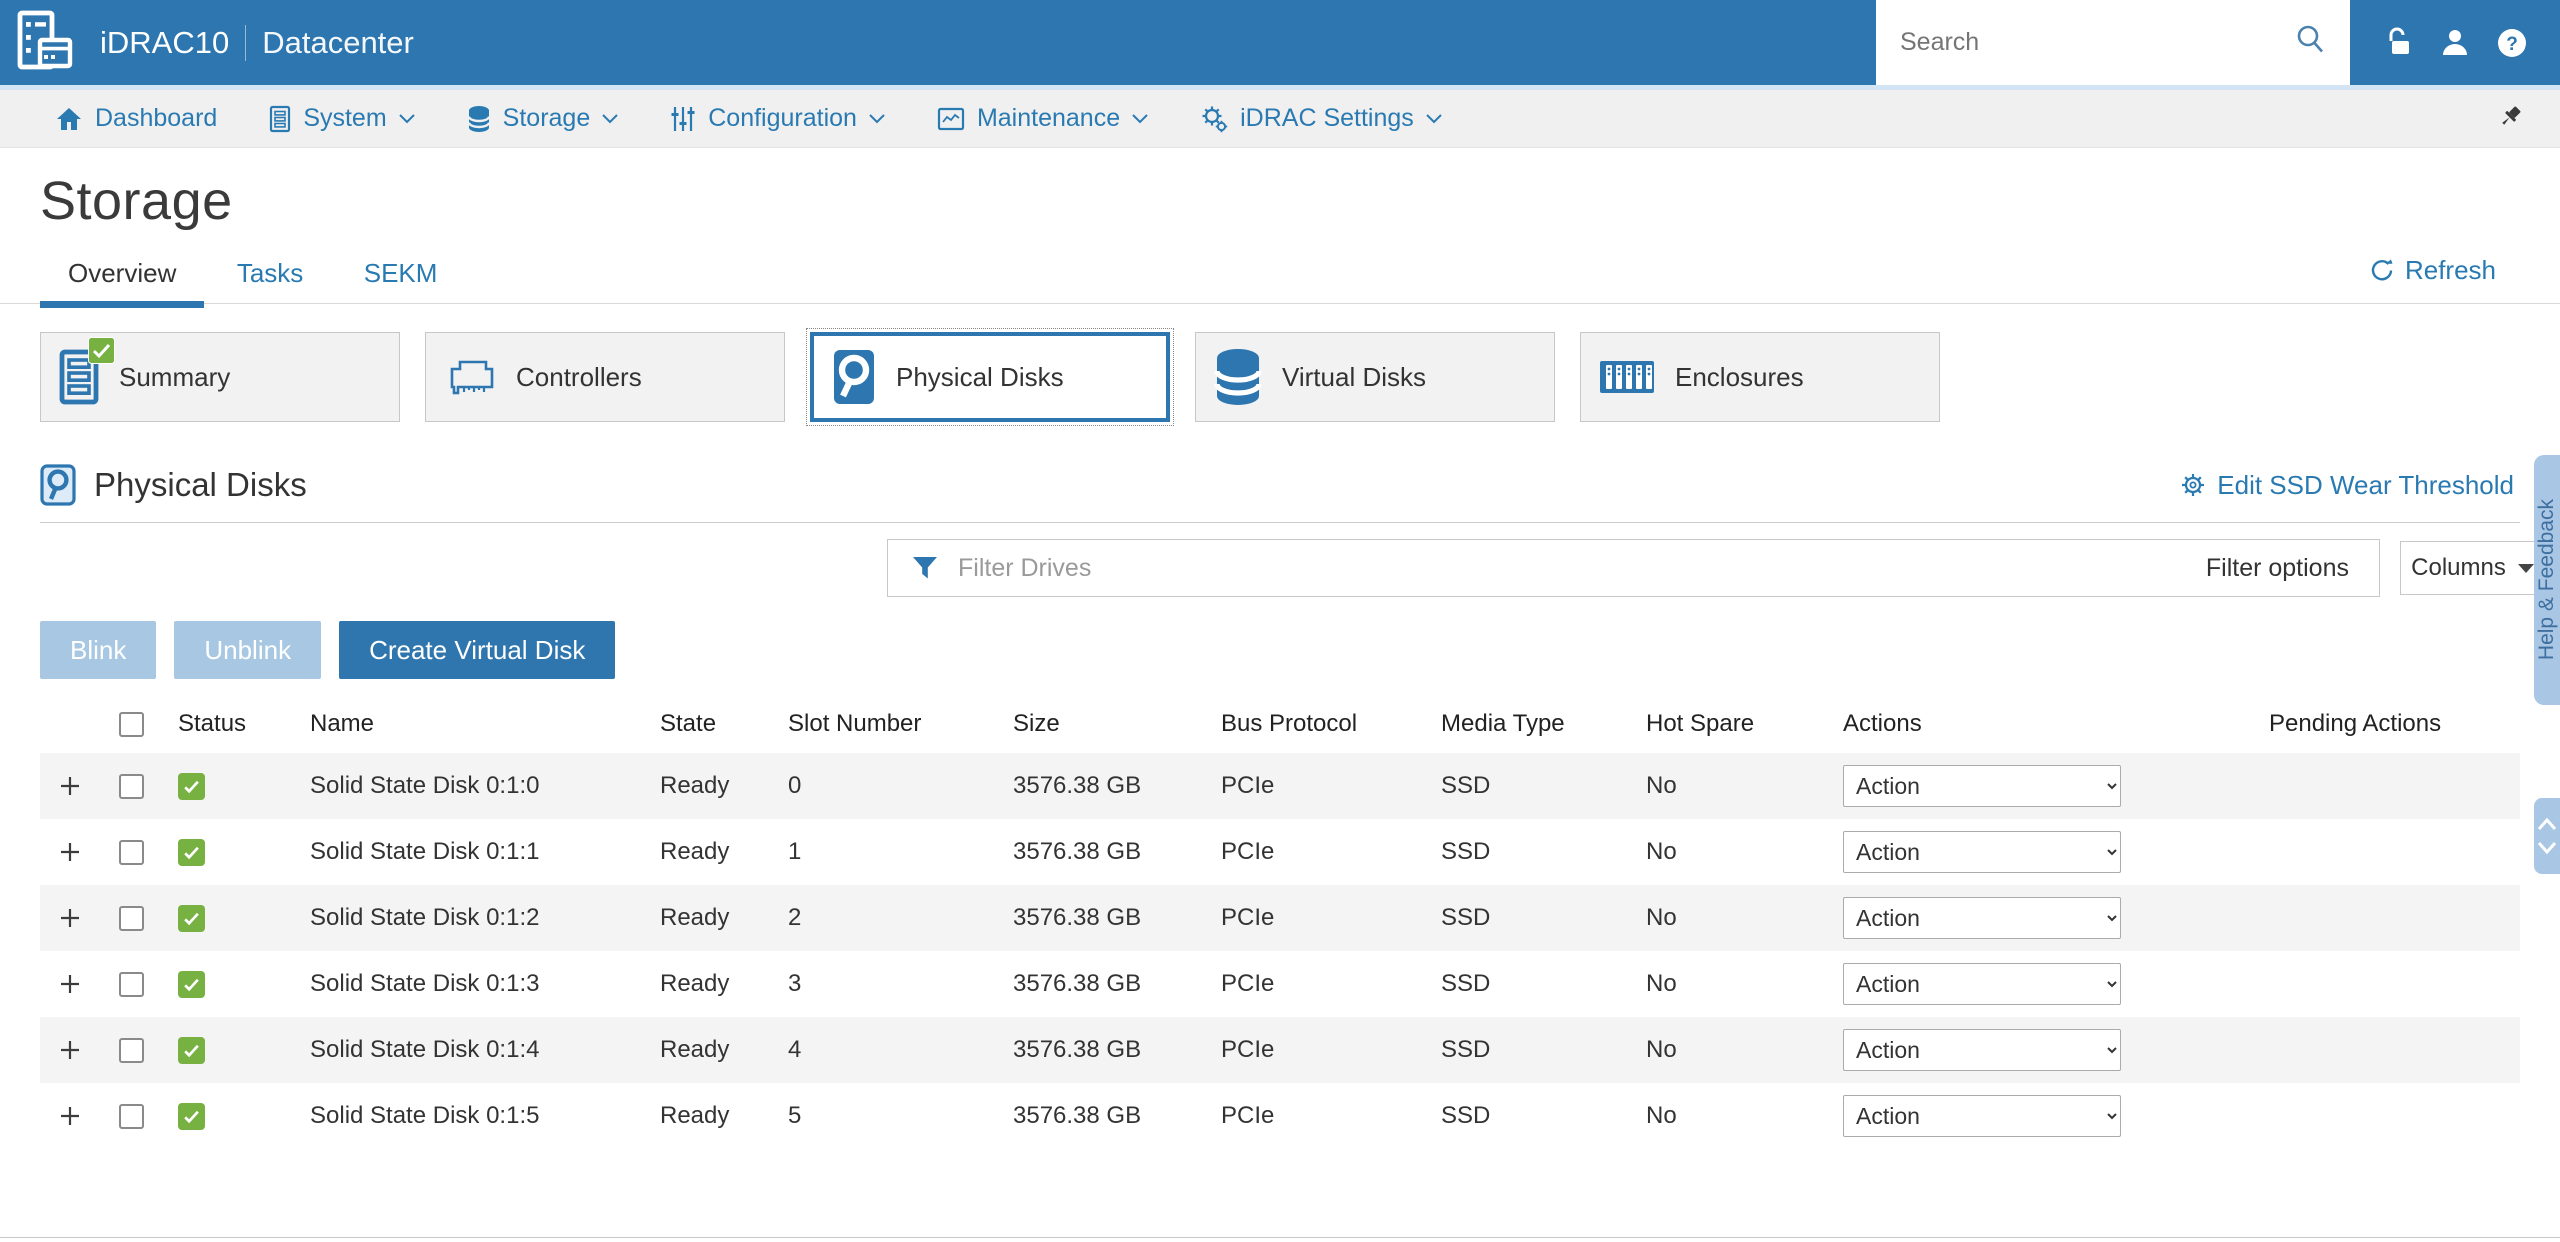 Image resolution: width=2560 pixels, height=1242 pixels. Describe the element at coordinates (2277, 568) in the screenshot. I see `filter-options-button: Filter options` at that location.